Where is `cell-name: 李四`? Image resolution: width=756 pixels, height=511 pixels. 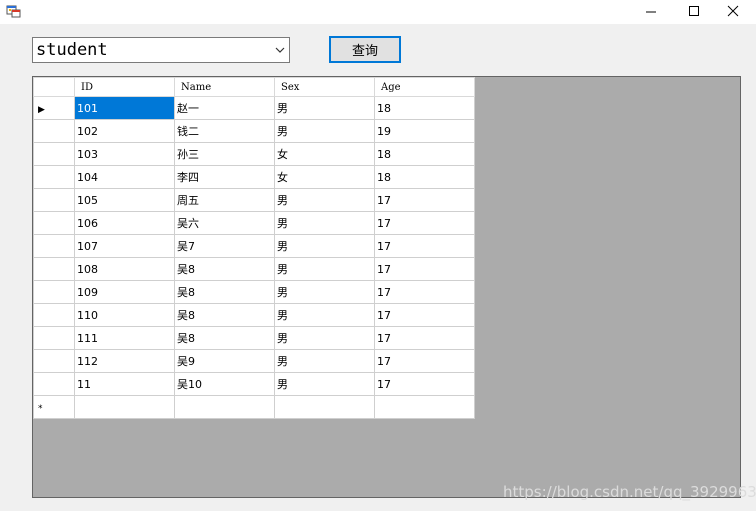 cell-name: 李四 is located at coordinates (224, 177).